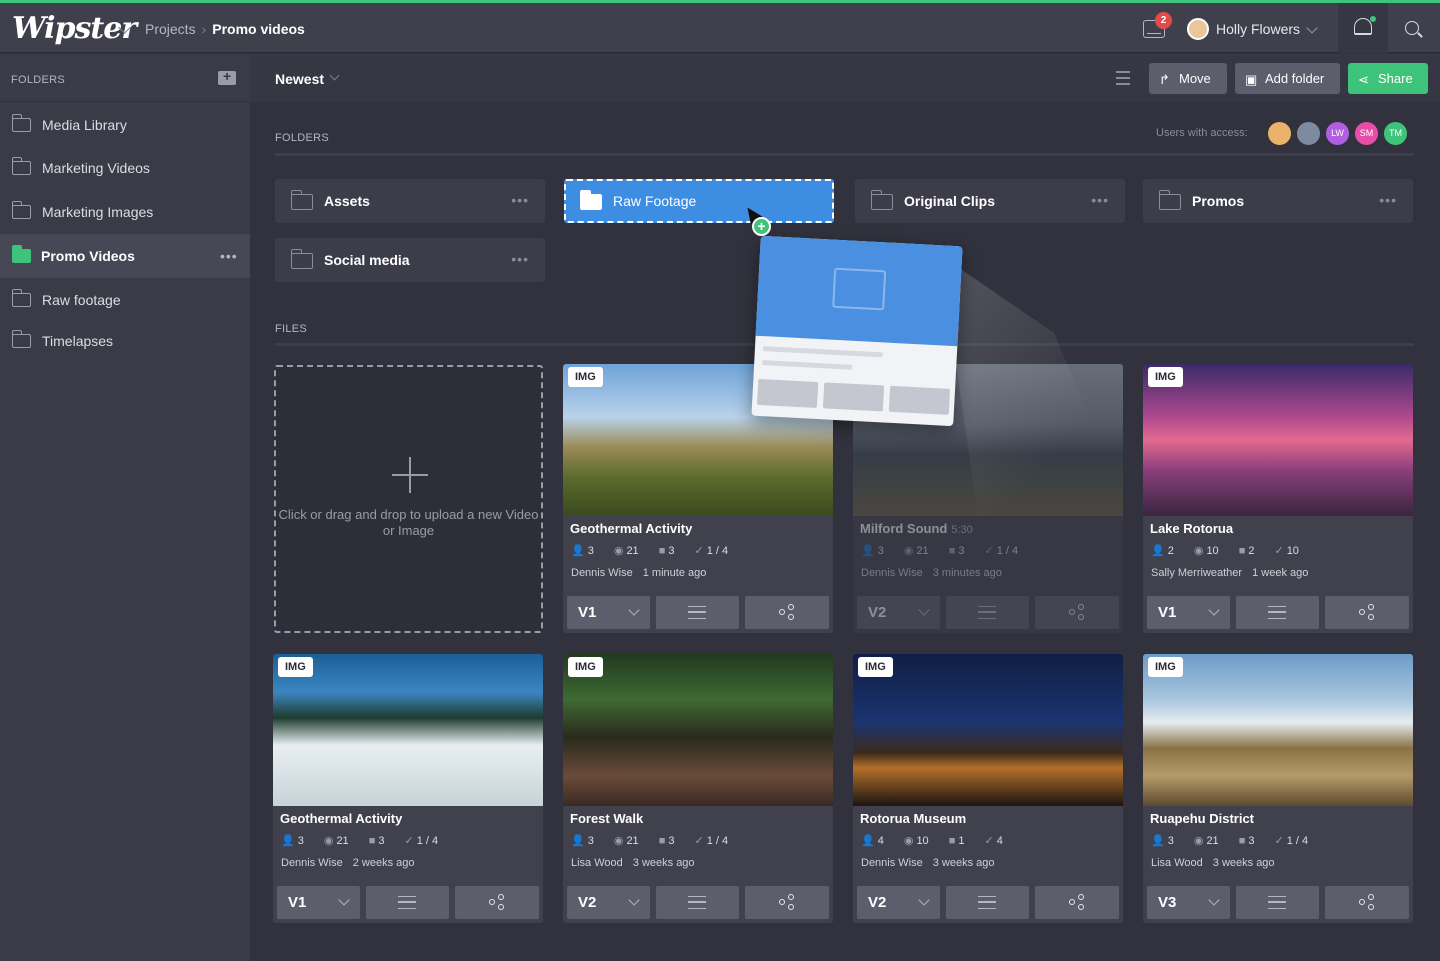 The image size is (1440, 961). Describe the element at coordinates (1366, 133) in the screenshot. I see `access-avatar-sm: SM` at that location.